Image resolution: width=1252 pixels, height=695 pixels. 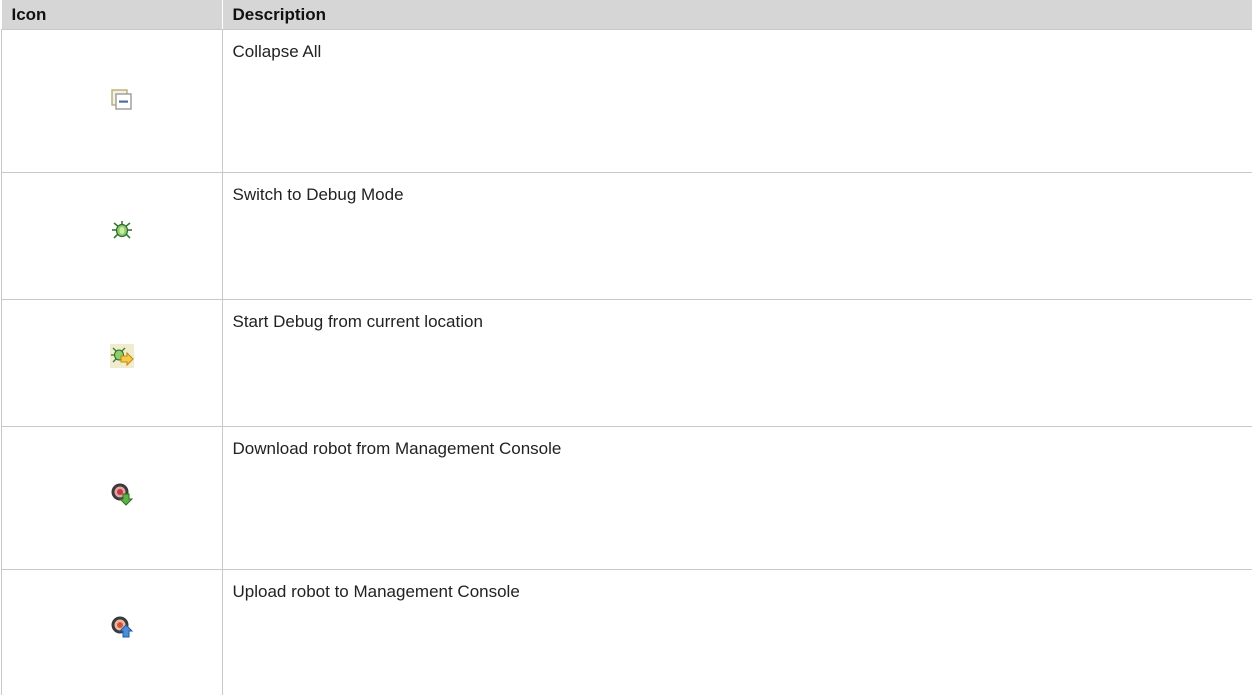 I want to click on table-header: Icon Description, so click(x=627, y=15).